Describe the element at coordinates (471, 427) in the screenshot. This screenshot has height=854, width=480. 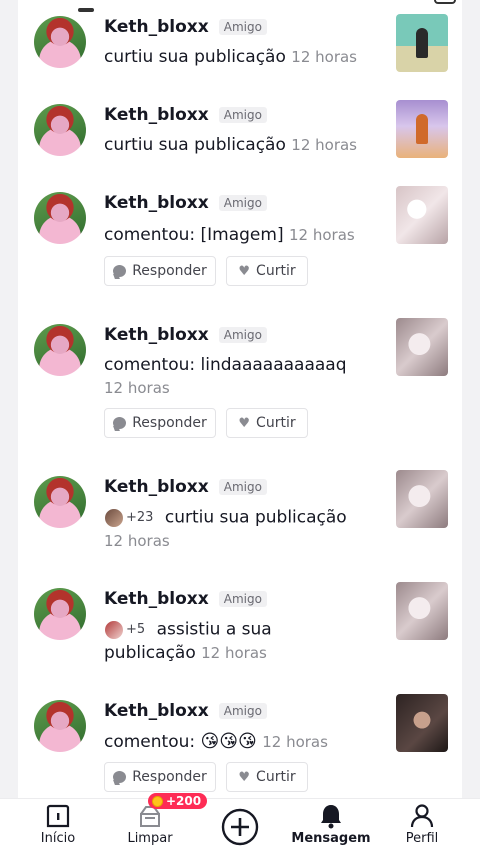
I see `right-edge` at that location.